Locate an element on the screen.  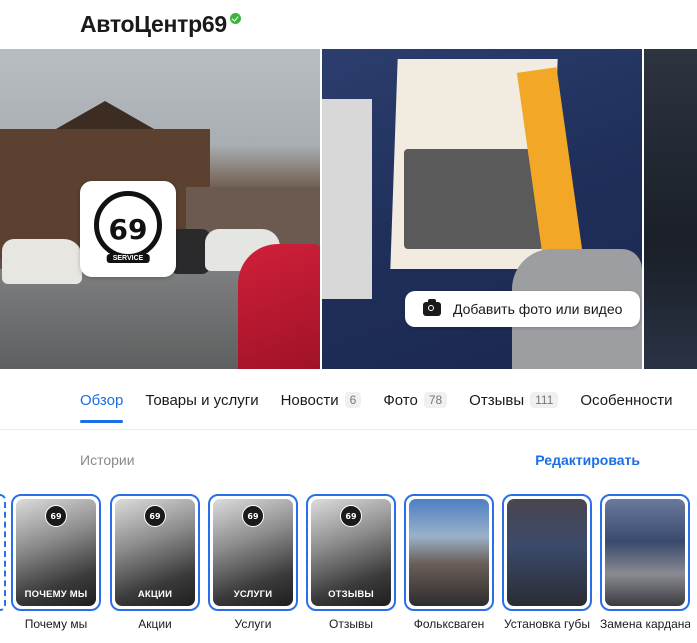
story-item: Фольксваген is located at coordinates (449, 562).